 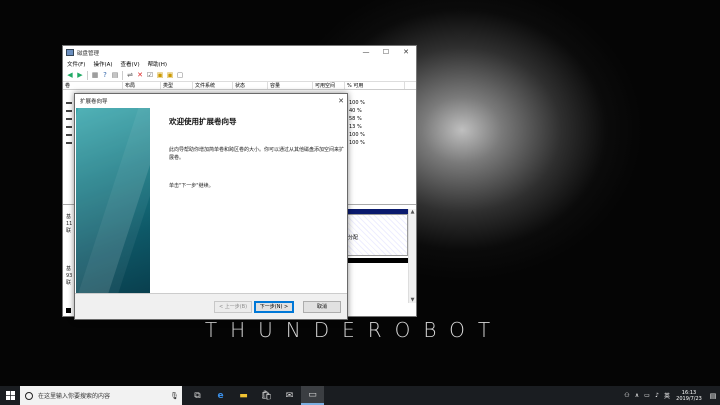 I want to click on windows-logo-icon, so click(x=10, y=395).